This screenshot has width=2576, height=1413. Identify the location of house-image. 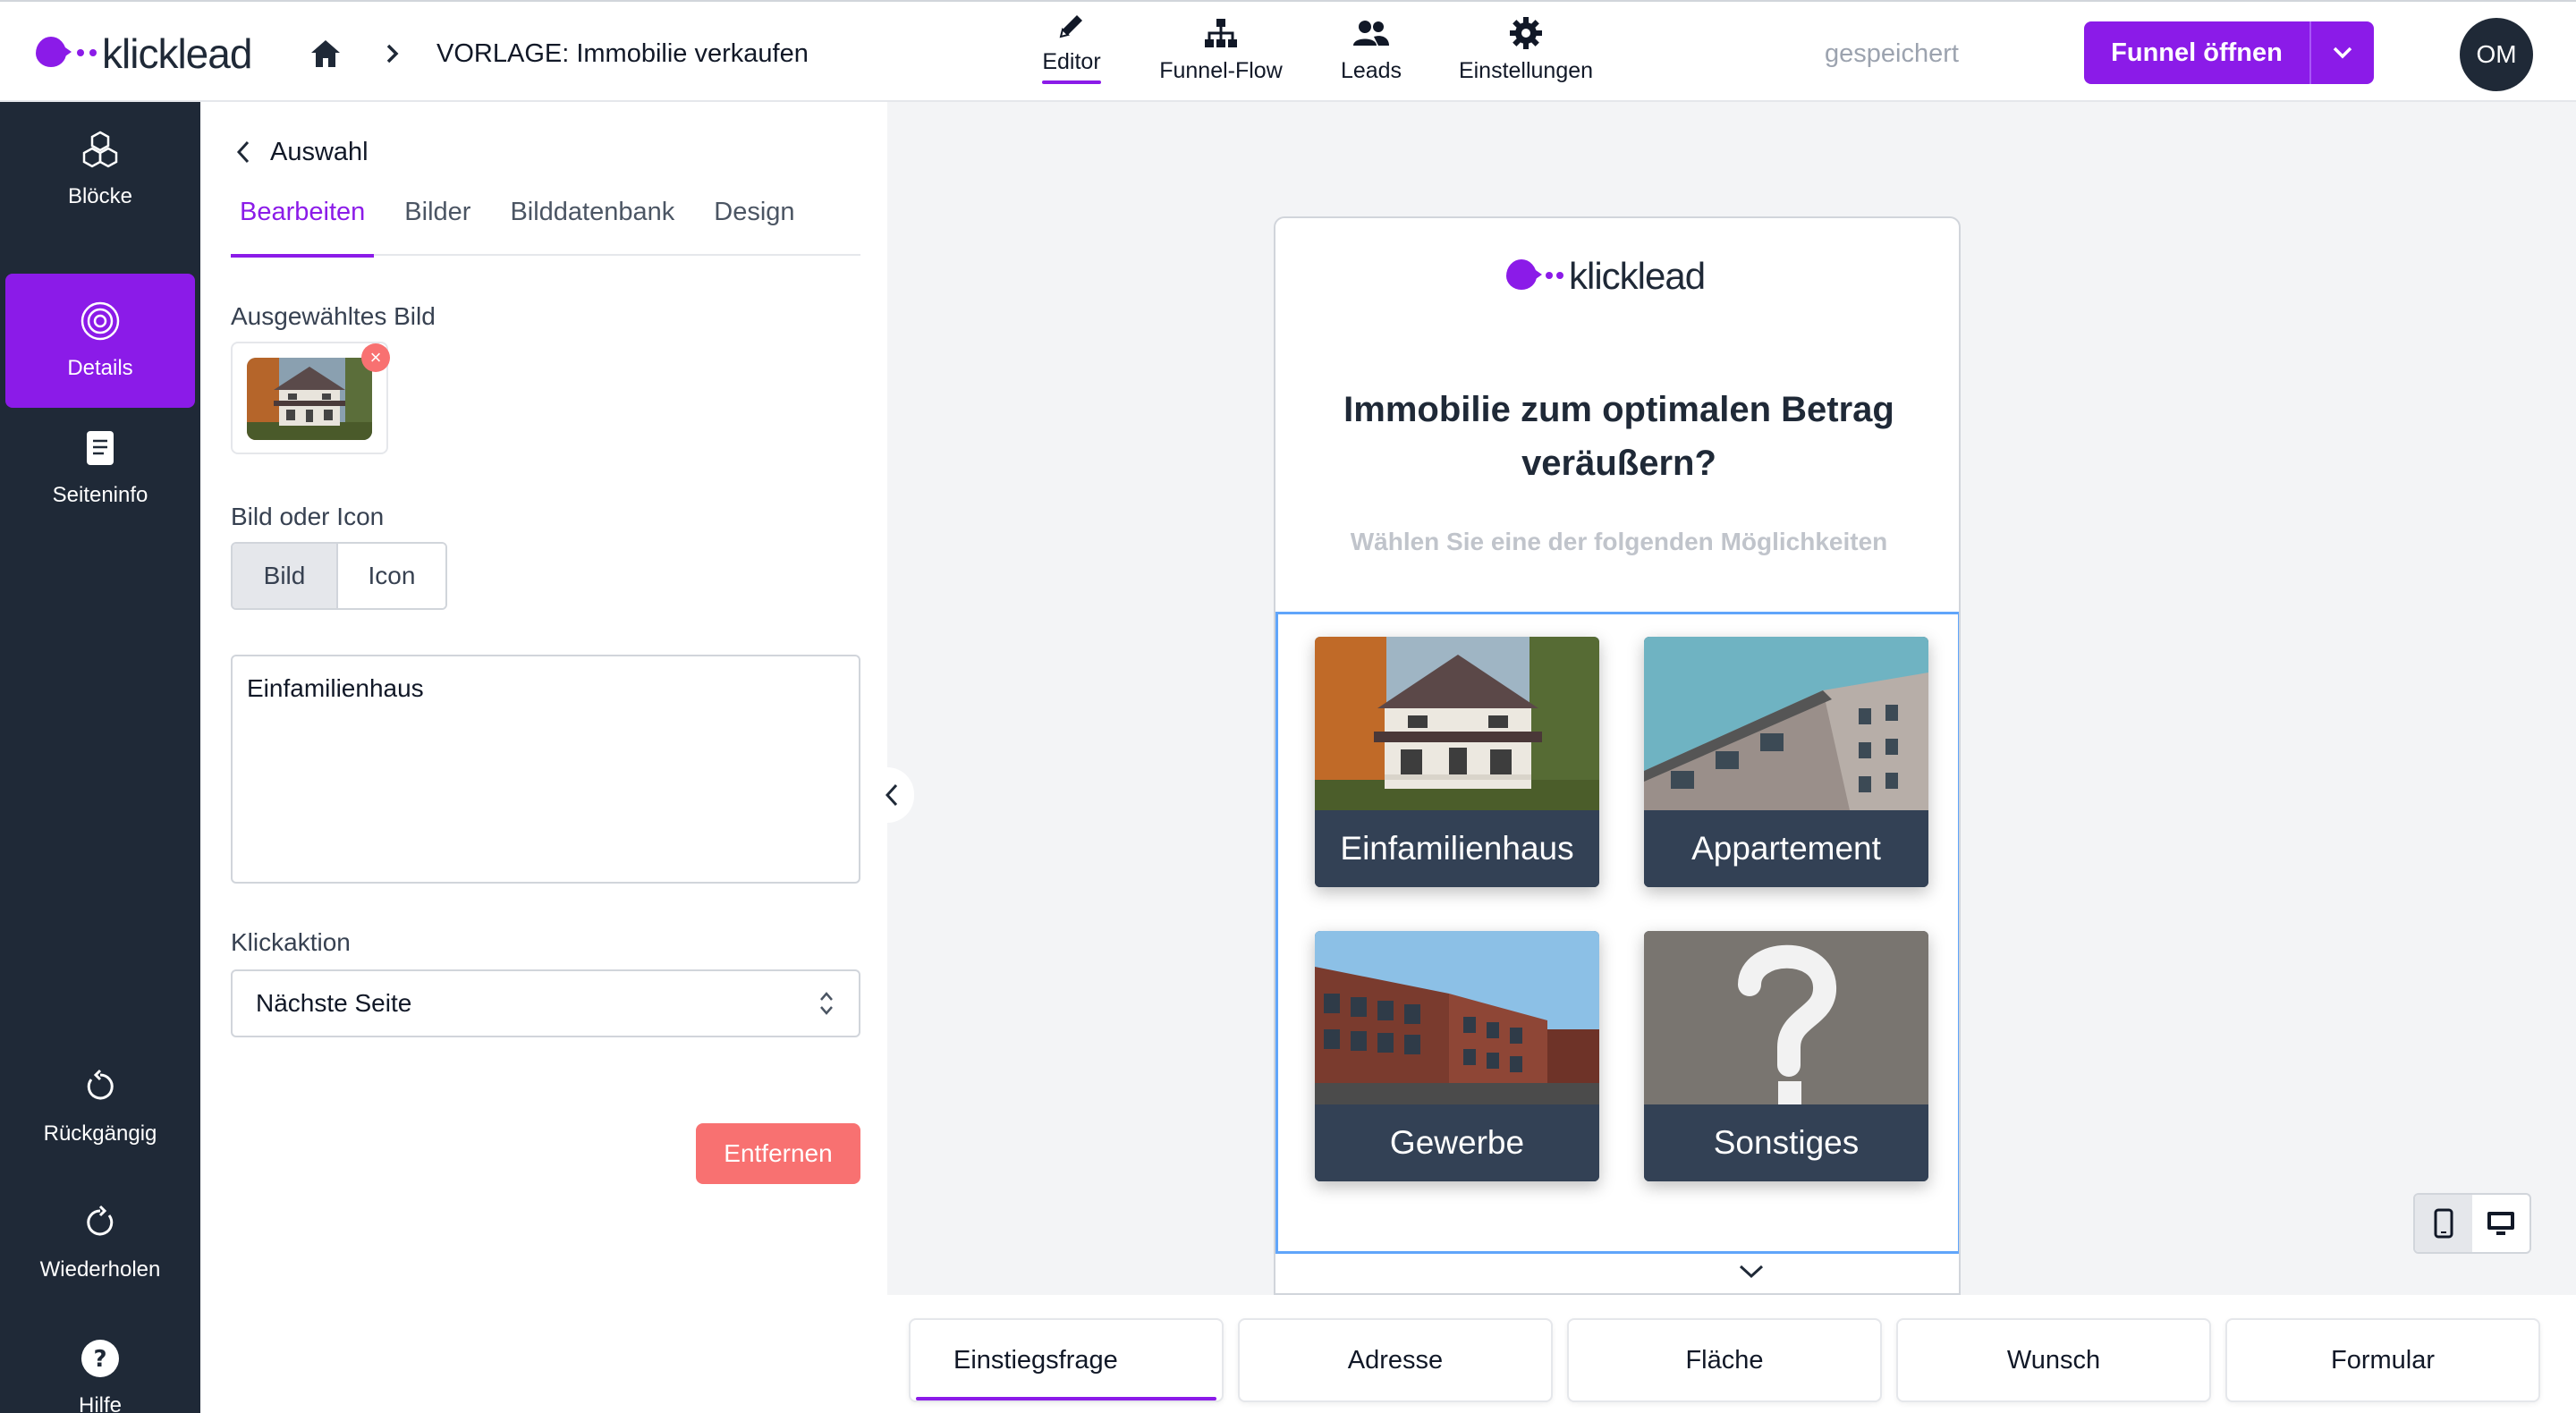
(1457, 723).